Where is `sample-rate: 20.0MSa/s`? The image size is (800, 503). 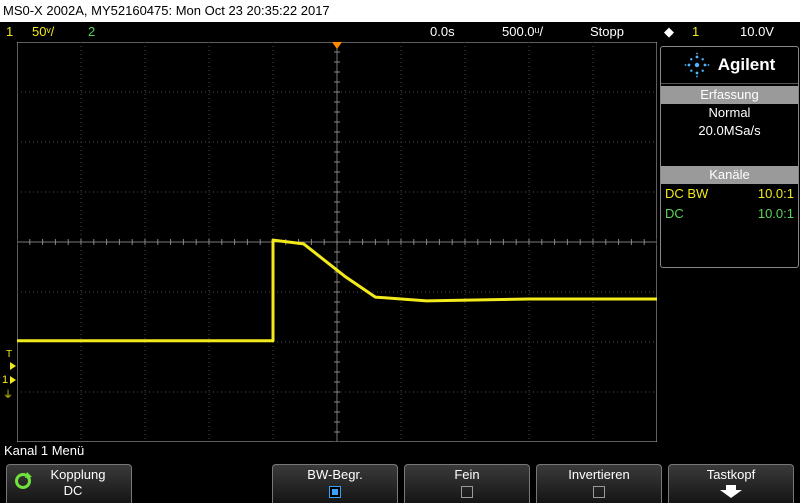 sample-rate: 20.0MSa/s is located at coordinates (729, 130).